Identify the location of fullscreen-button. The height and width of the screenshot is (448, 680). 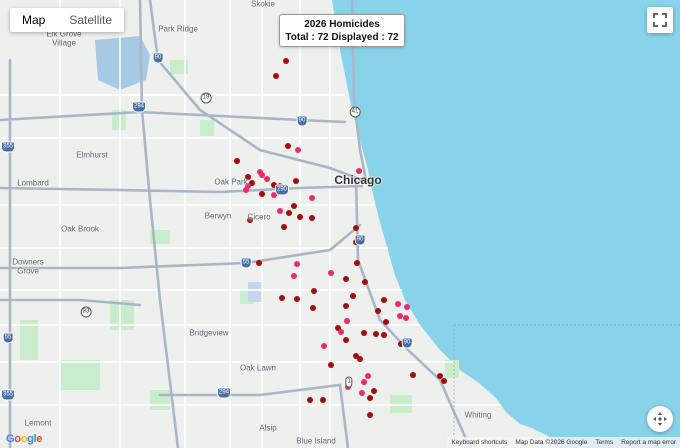
(660, 20).